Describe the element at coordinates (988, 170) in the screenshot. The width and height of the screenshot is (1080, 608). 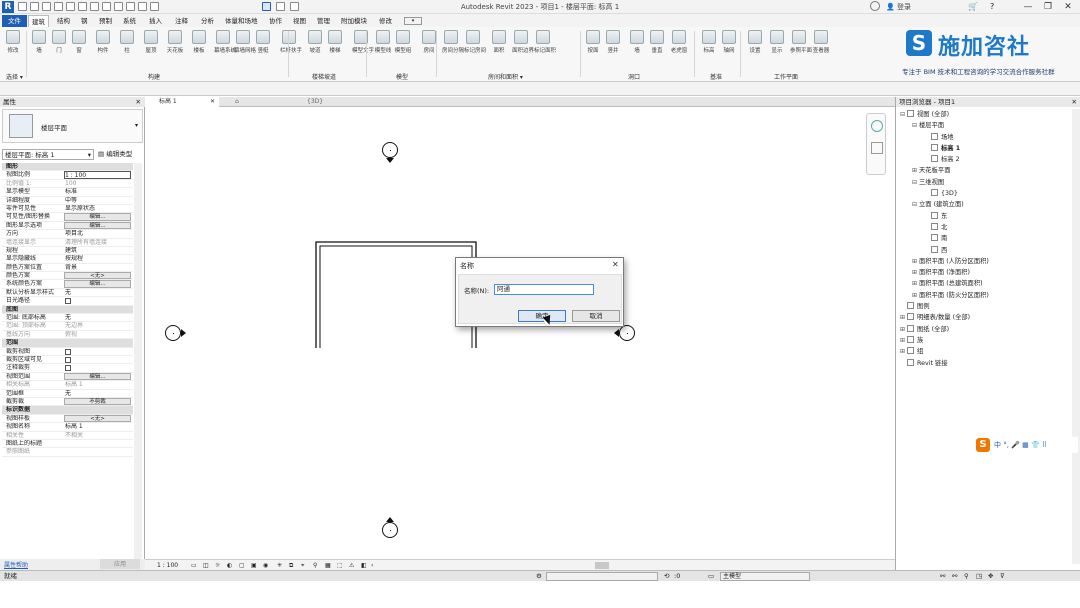
I see `browser-node: ⊞ 天花板平面` at that location.